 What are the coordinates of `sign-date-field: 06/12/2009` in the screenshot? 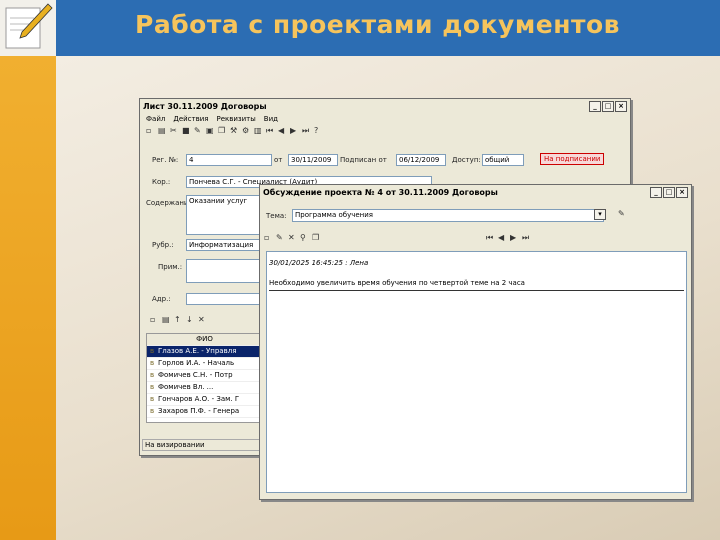 It's located at (421, 160).